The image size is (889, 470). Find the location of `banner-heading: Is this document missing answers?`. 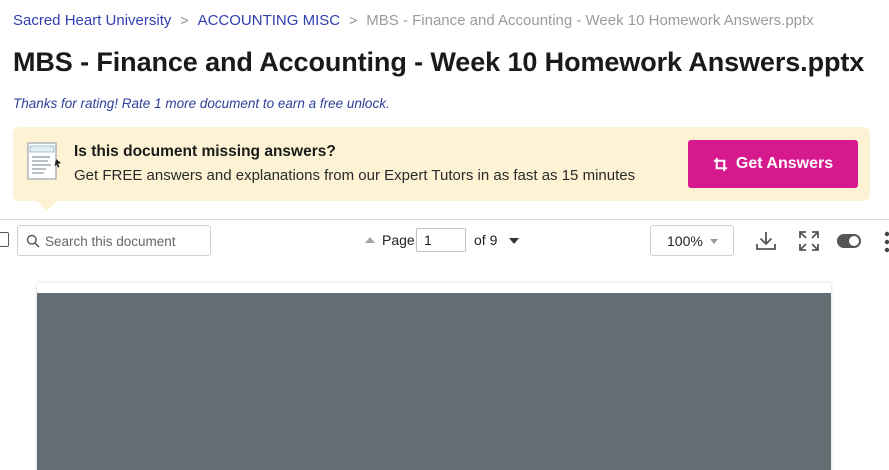

banner-heading: Is this document missing answers? is located at coordinates (205, 151).